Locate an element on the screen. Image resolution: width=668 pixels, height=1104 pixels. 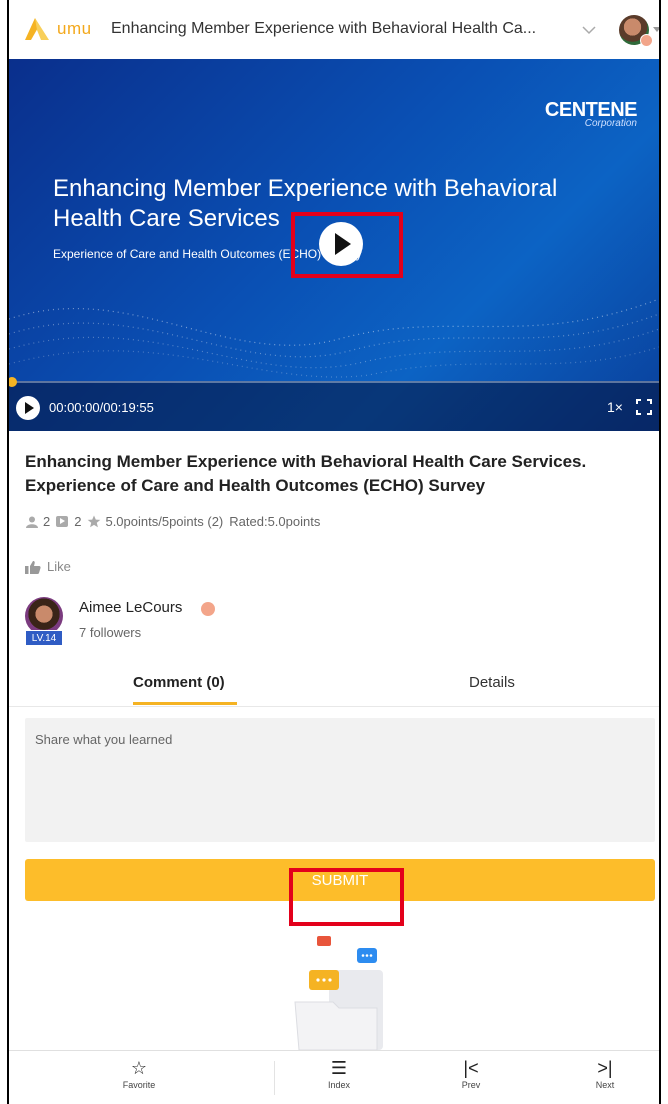
nav-prev: |< Prev is located at coordinates (471, 1073).